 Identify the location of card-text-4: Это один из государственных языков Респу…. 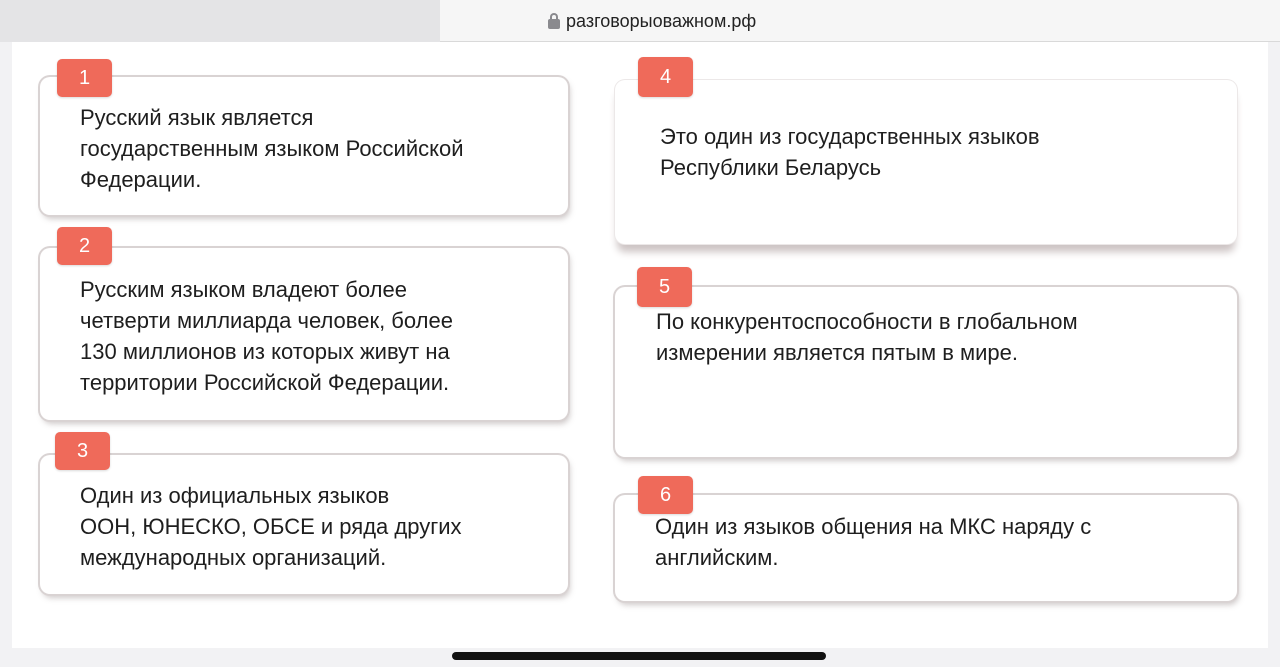
(850, 152).